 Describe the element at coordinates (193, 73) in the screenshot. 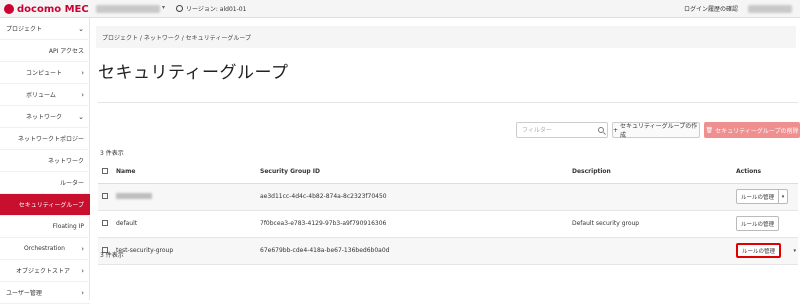

I see `page-title: セキュリティーグループ` at that location.